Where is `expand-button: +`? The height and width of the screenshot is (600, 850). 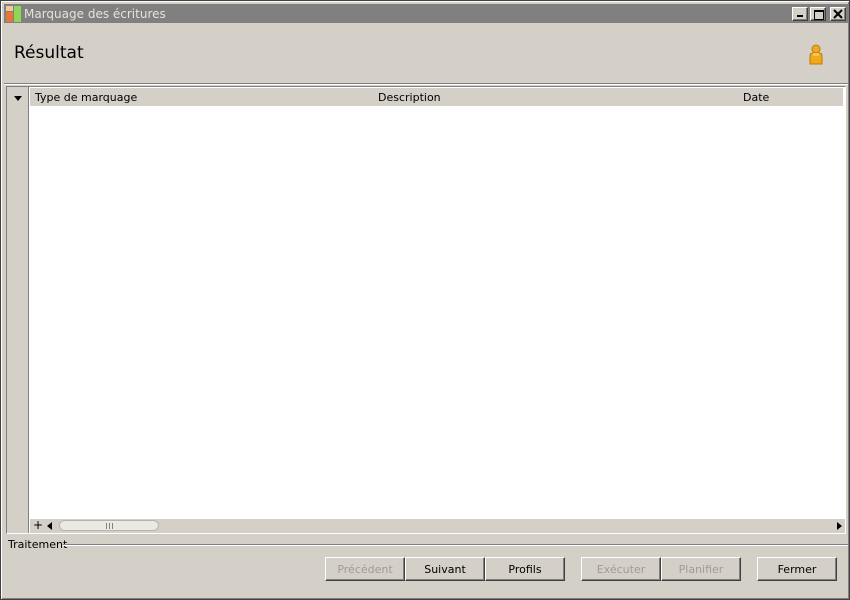 expand-button: + is located at coordinates (38, 526).